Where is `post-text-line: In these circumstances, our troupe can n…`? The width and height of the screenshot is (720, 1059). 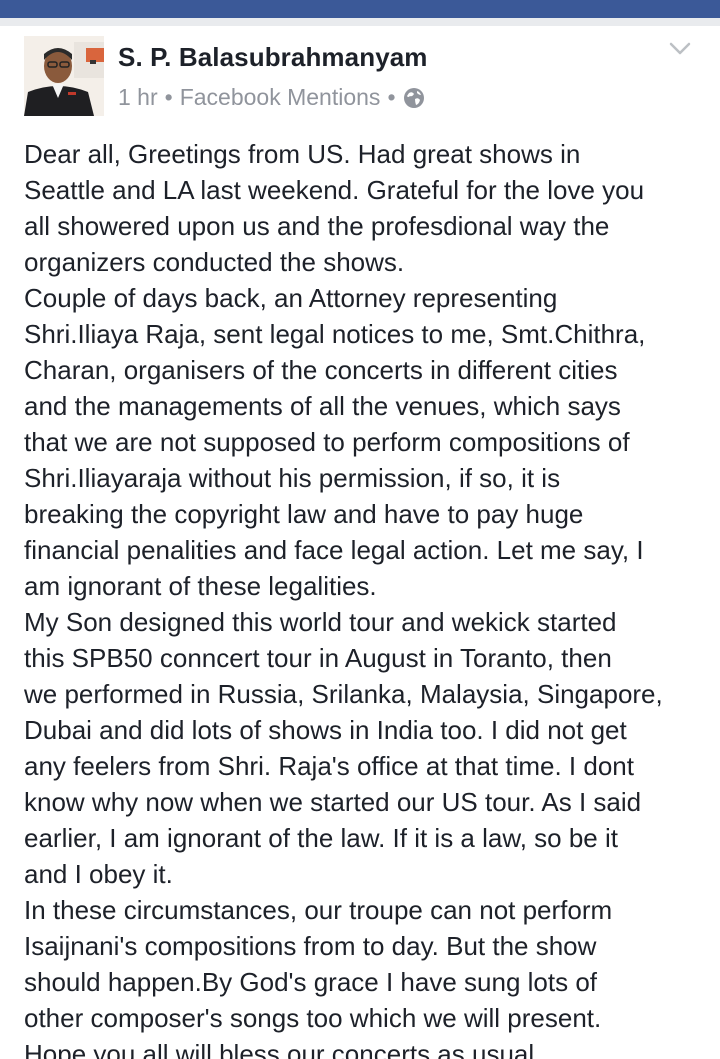 post-text-line: In these circumstances, our troupe can n… is located at coordinates (318, 910).